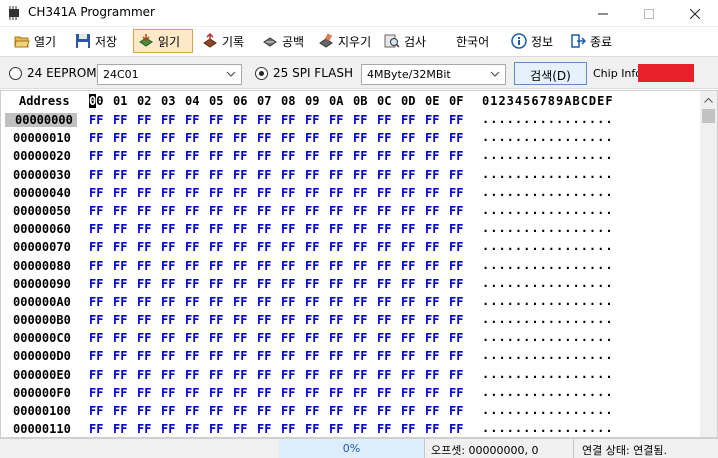  What do you see at coordinates (42, 411) in the screenshot?
I see `row-address: 00000100` at bounding box center [42, 411].